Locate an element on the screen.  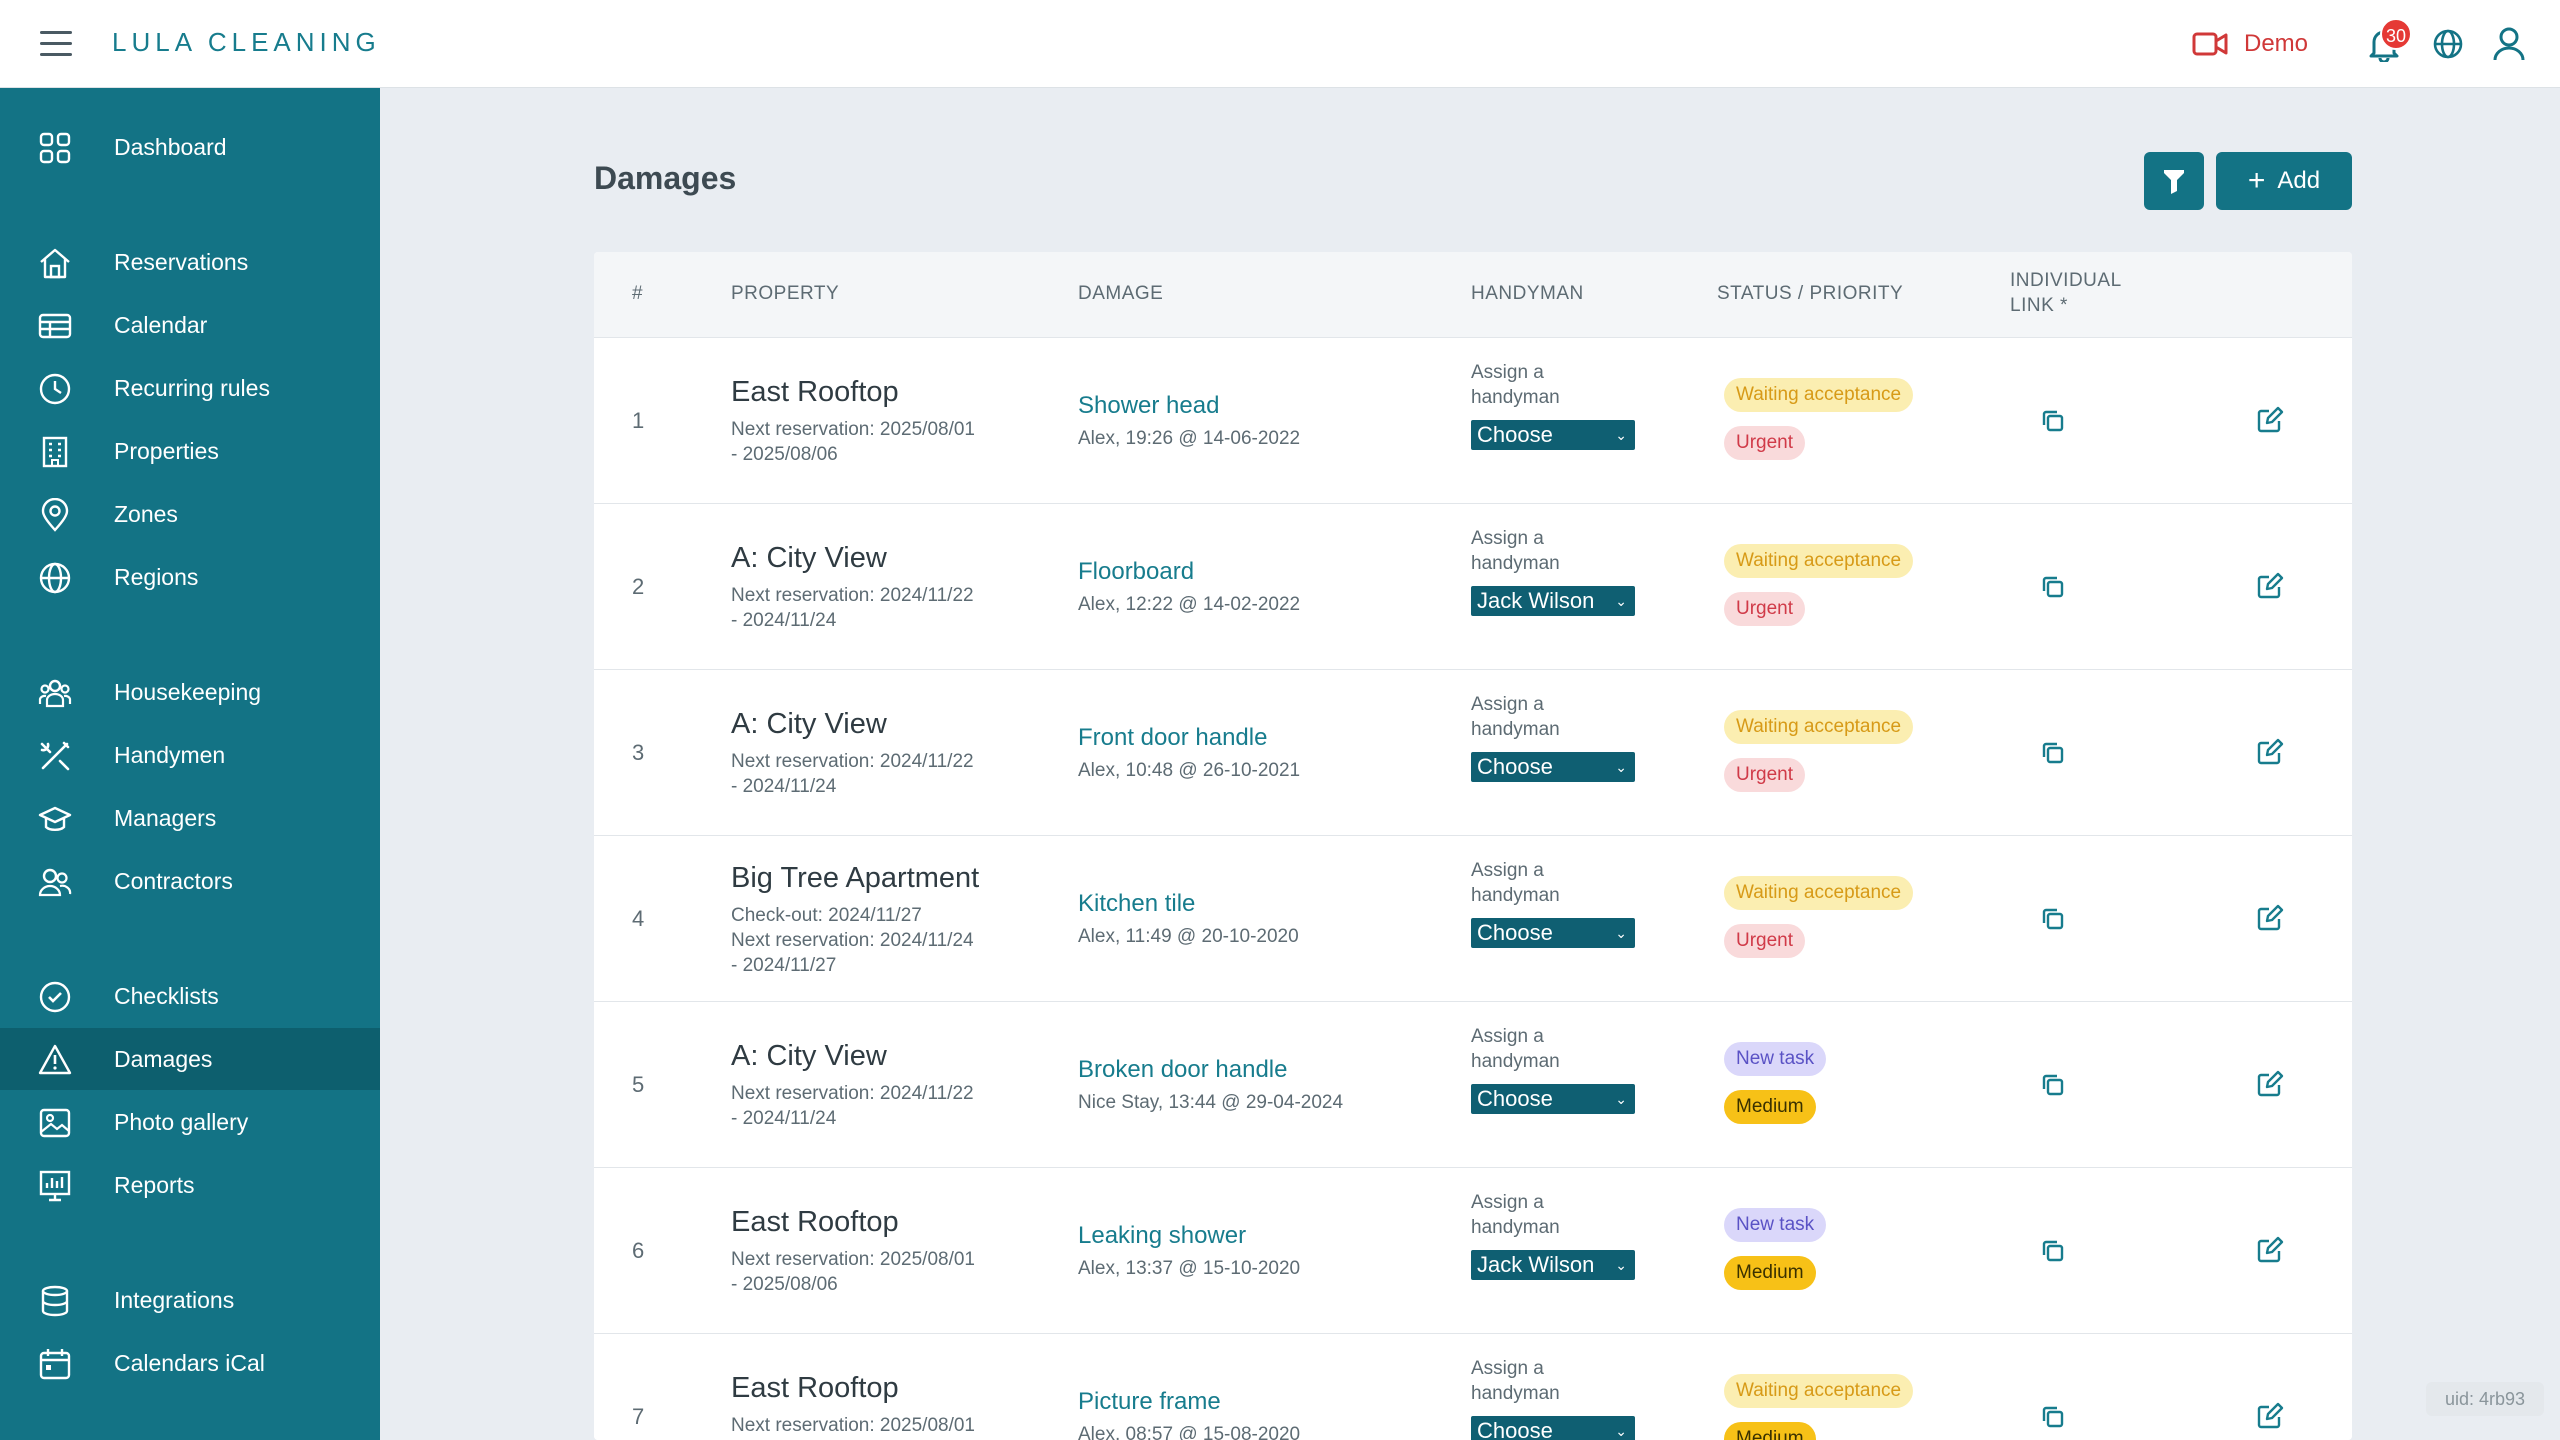
header-individual-link-2: LINK * is located at coordinates (2039, 305).